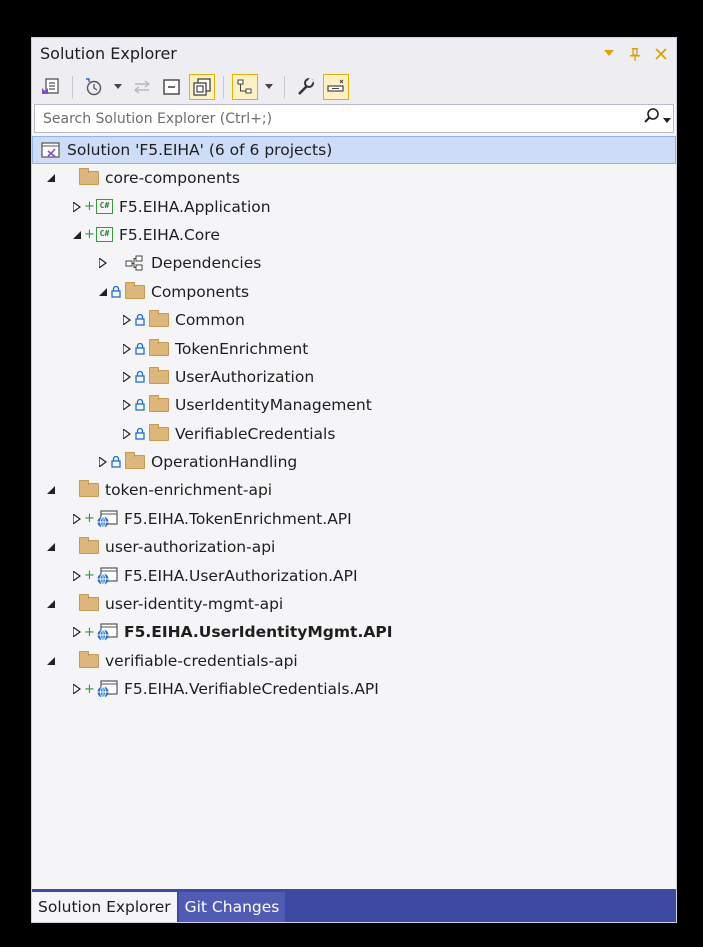 The image size is (703, 947). I want to click on folder-label: token-enrichment-api, so click(189, 490).